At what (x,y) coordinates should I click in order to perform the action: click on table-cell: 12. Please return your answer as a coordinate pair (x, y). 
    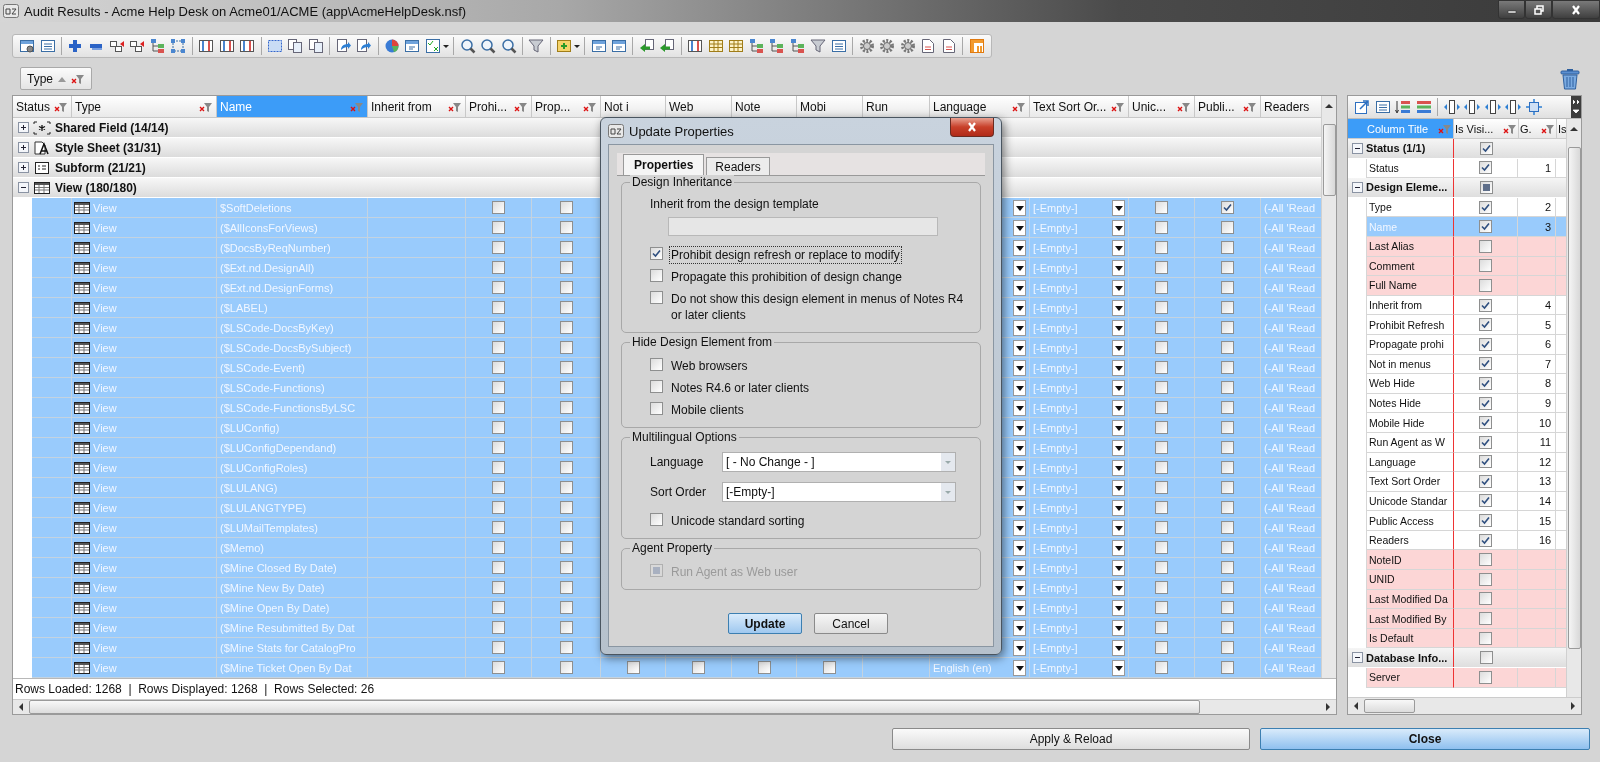
    Looking at the image, I should click on (1545, 461).